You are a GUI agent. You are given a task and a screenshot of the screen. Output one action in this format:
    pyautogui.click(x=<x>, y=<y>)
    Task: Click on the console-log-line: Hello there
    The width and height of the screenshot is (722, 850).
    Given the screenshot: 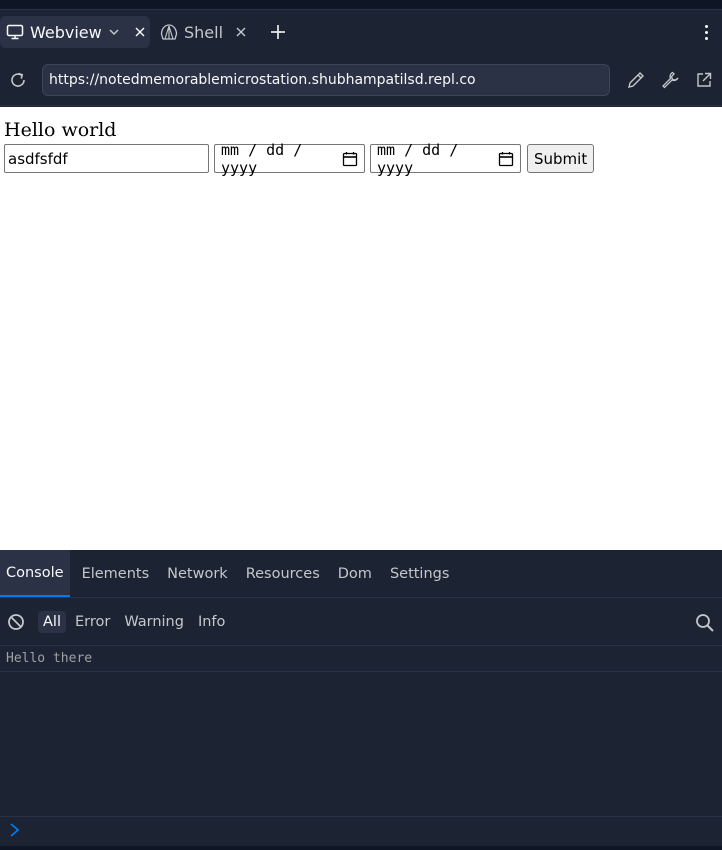 What is the action you would take?
    pyautogui.click(x=361, y=659)
    